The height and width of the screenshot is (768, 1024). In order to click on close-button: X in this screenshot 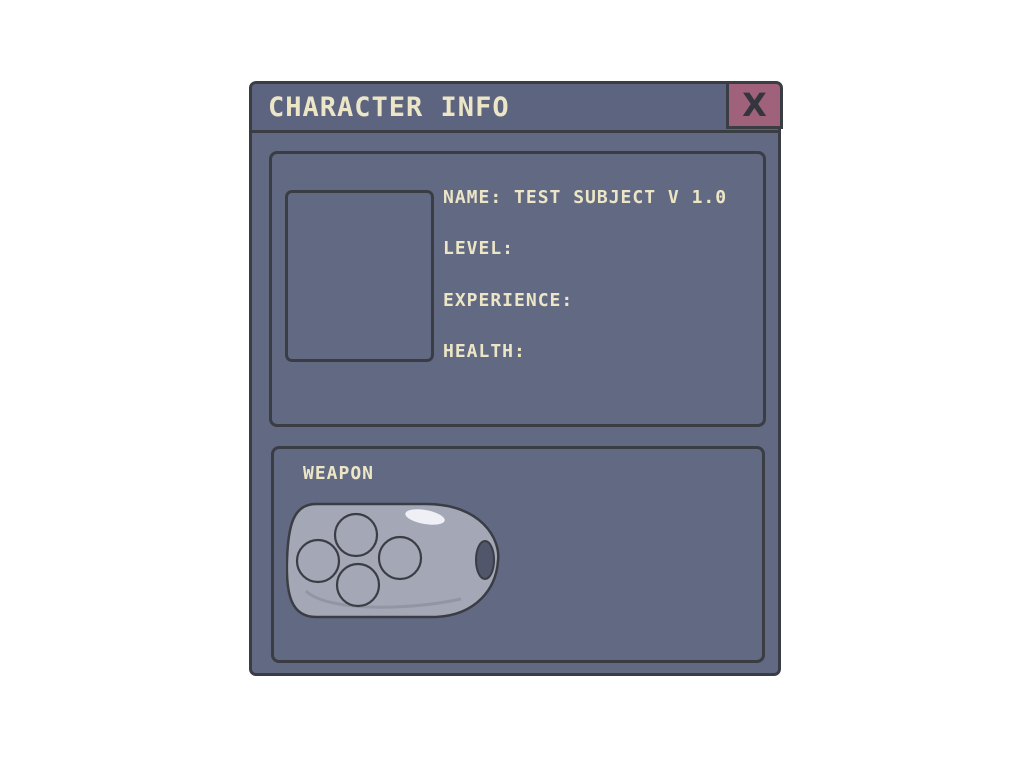, I will do `click(754, 105)`.